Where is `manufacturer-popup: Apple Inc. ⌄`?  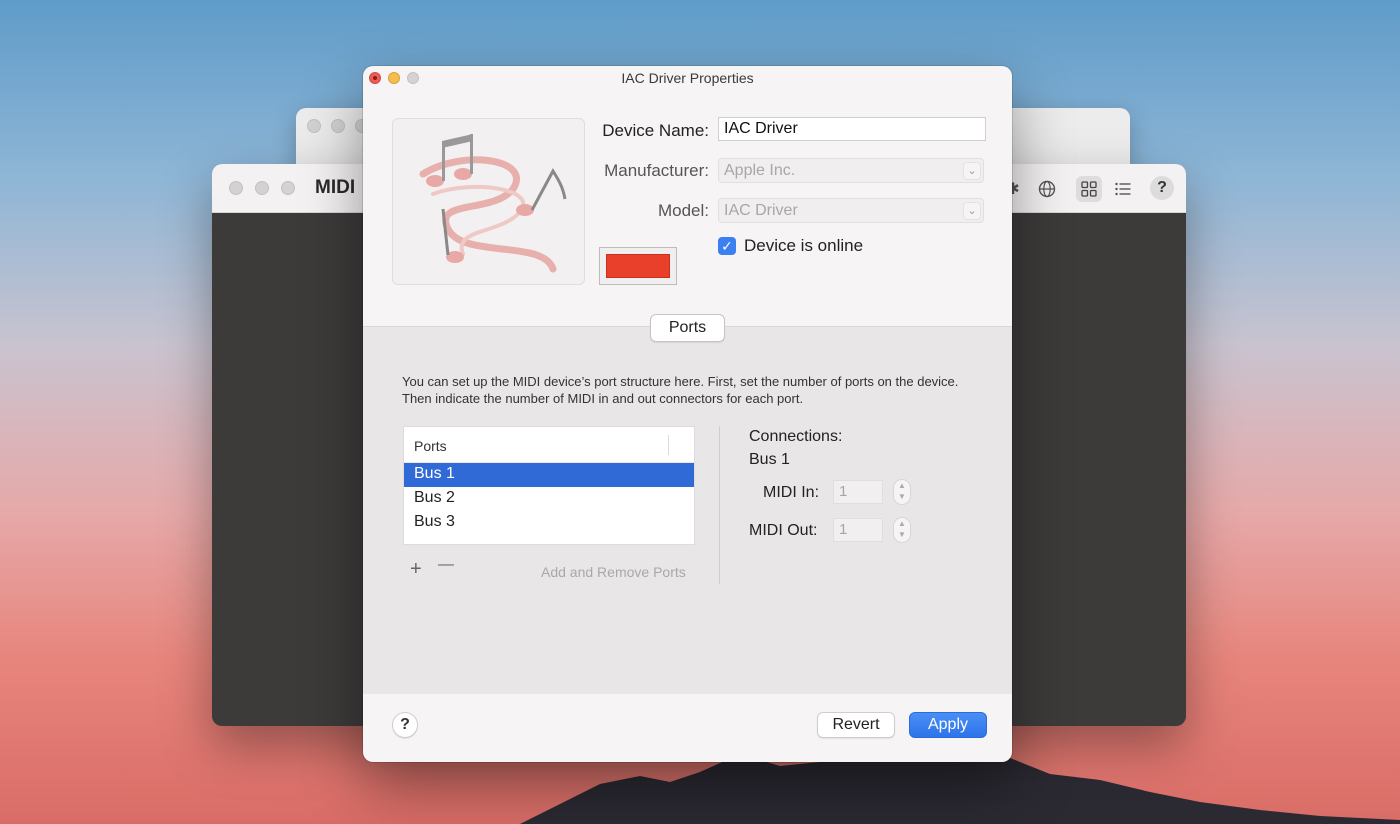
manufacturer-popup: Apple Inc. ⌄ is located at coordinates (851, 170).